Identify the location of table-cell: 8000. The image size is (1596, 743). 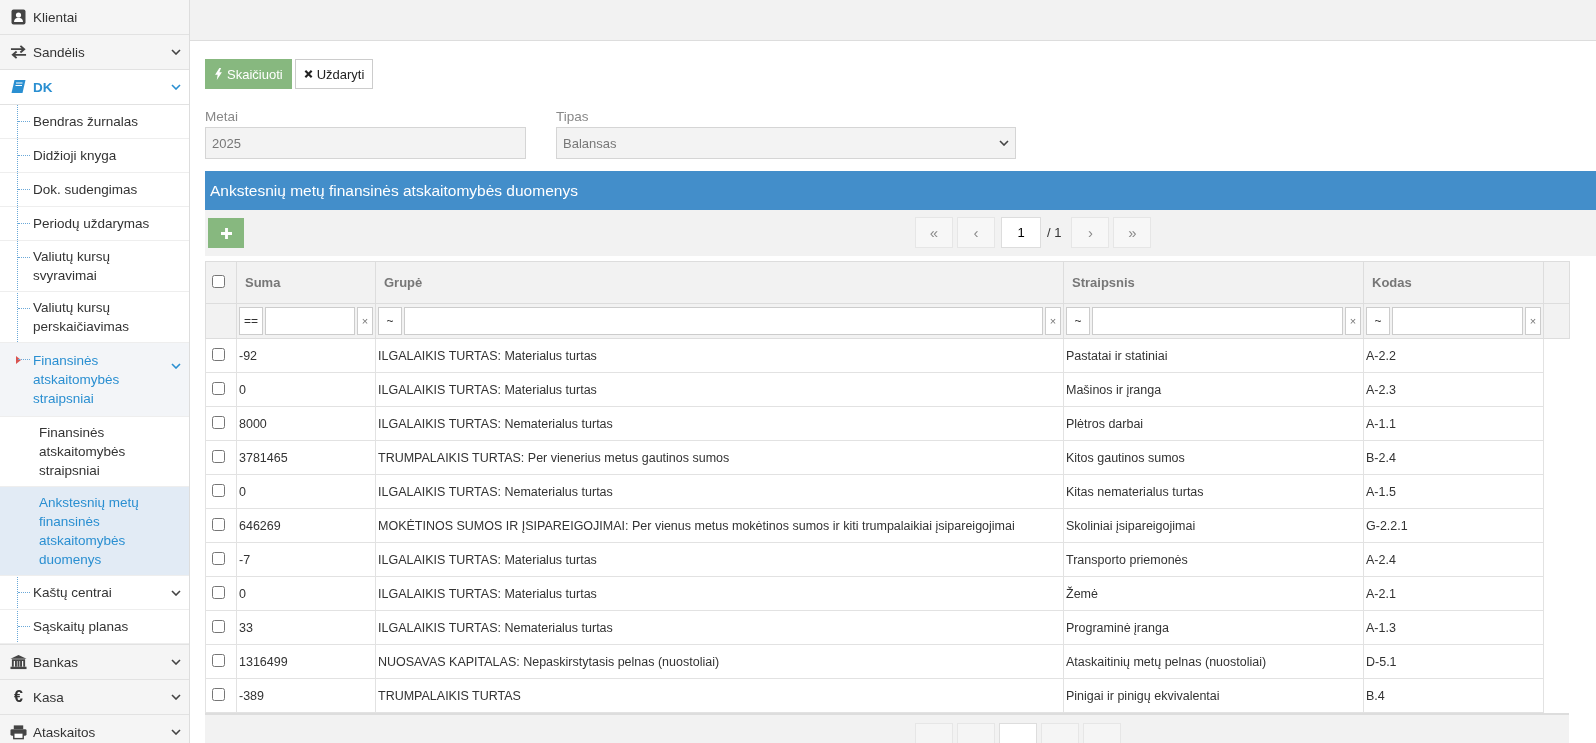
(306, 423).